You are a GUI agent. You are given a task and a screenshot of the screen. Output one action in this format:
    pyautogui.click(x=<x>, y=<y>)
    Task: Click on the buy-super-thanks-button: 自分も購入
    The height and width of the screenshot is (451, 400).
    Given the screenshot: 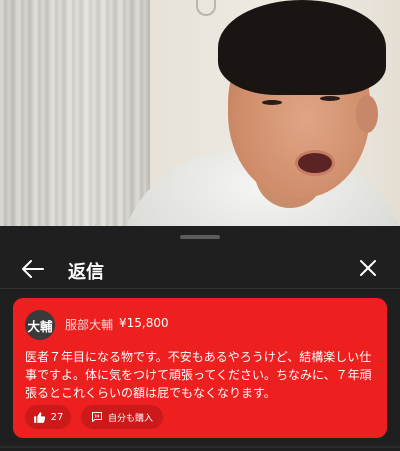 What is the action you would take?
    pyautogui.click(x=122, y=417)
    